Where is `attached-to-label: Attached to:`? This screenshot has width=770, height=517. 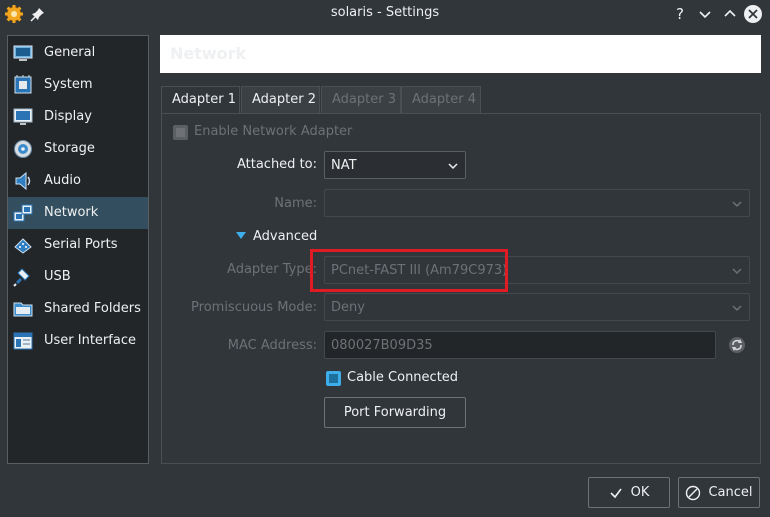
attached-to-label: Attached to: is located at coordinates (276, 164).